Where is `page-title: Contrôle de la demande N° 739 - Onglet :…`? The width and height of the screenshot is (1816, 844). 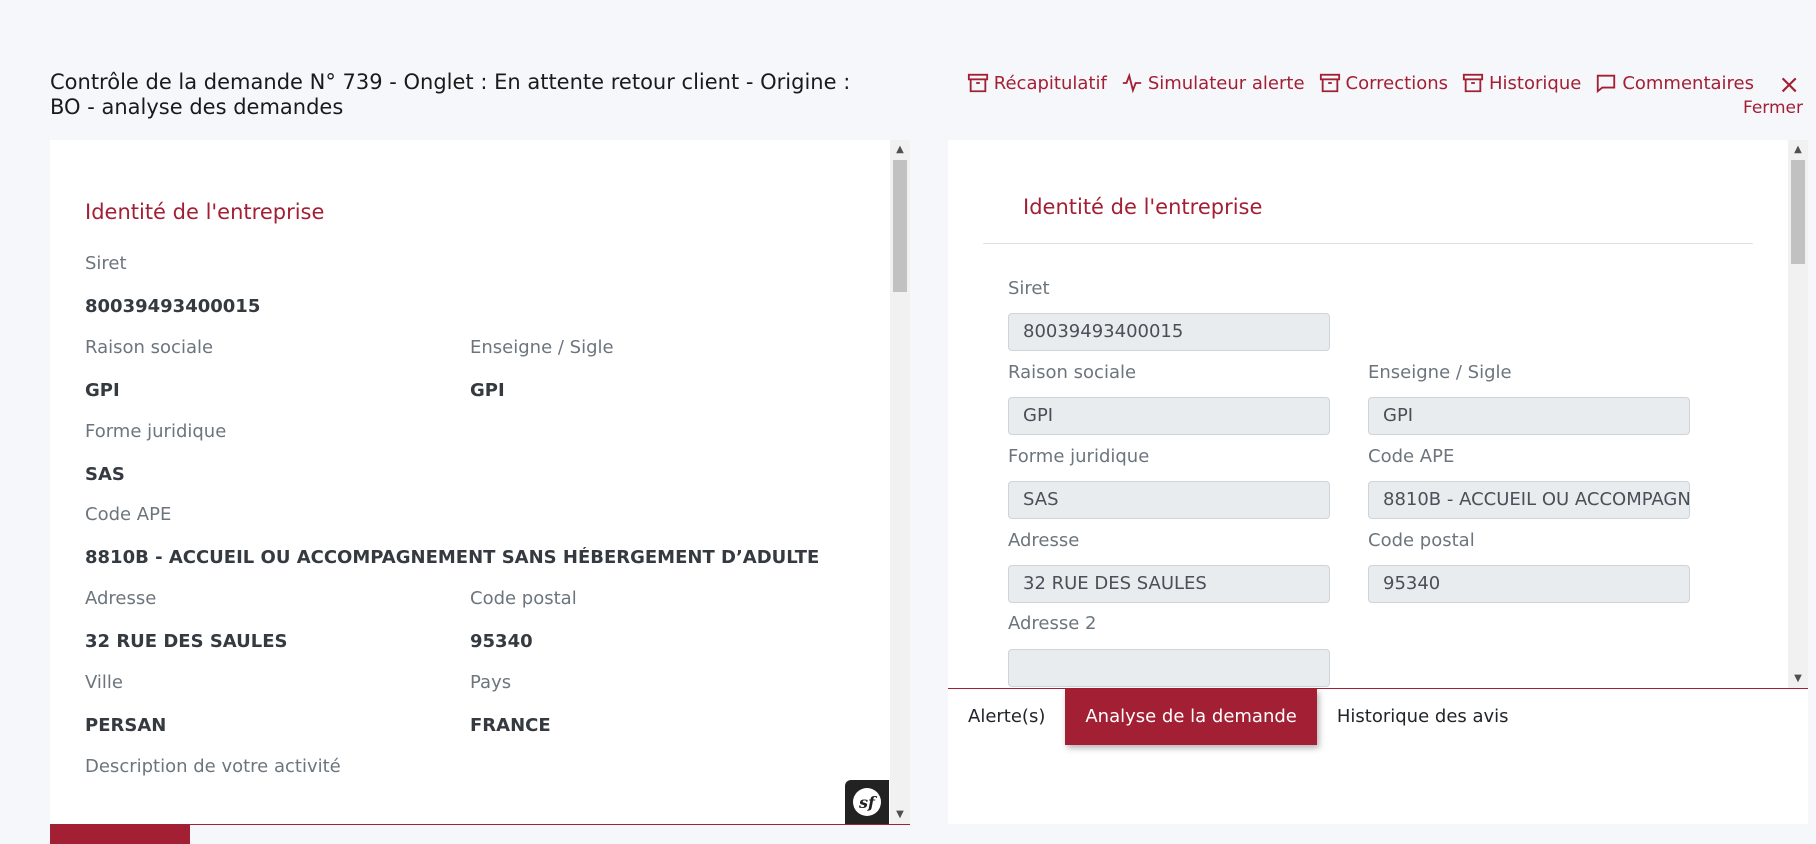
page-title: Contrôle de la demande N° 739 - Onglet :… is located at coordinates (450, 94).